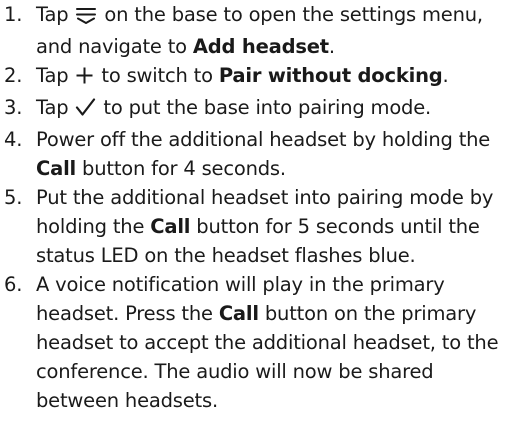 The image size is (521, 446). I want to click on step-number: 1., so click(13, 14).